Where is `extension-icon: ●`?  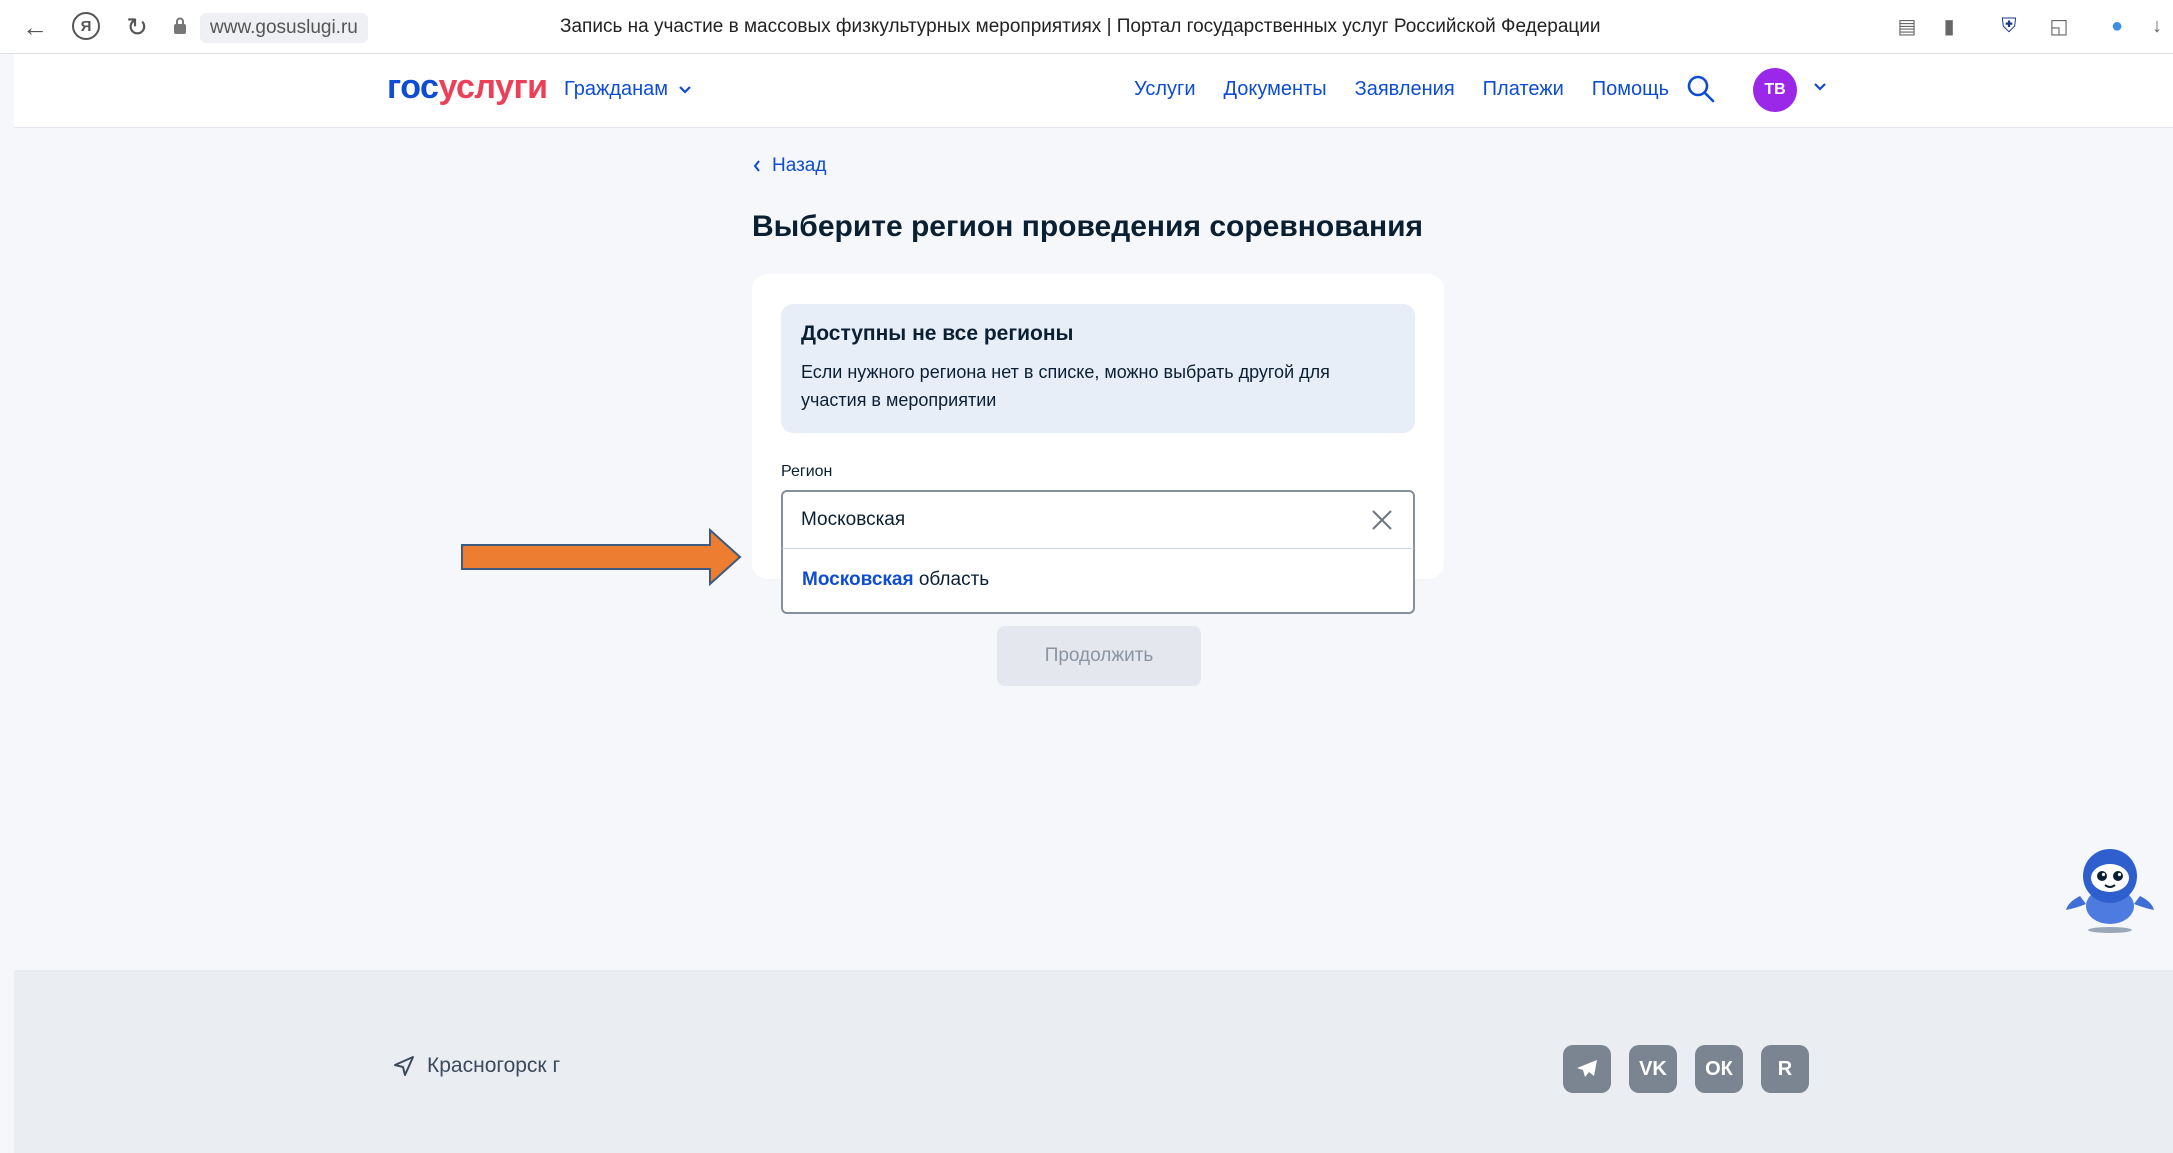
extension-icon: ● is located at coordinates (2117, 26).